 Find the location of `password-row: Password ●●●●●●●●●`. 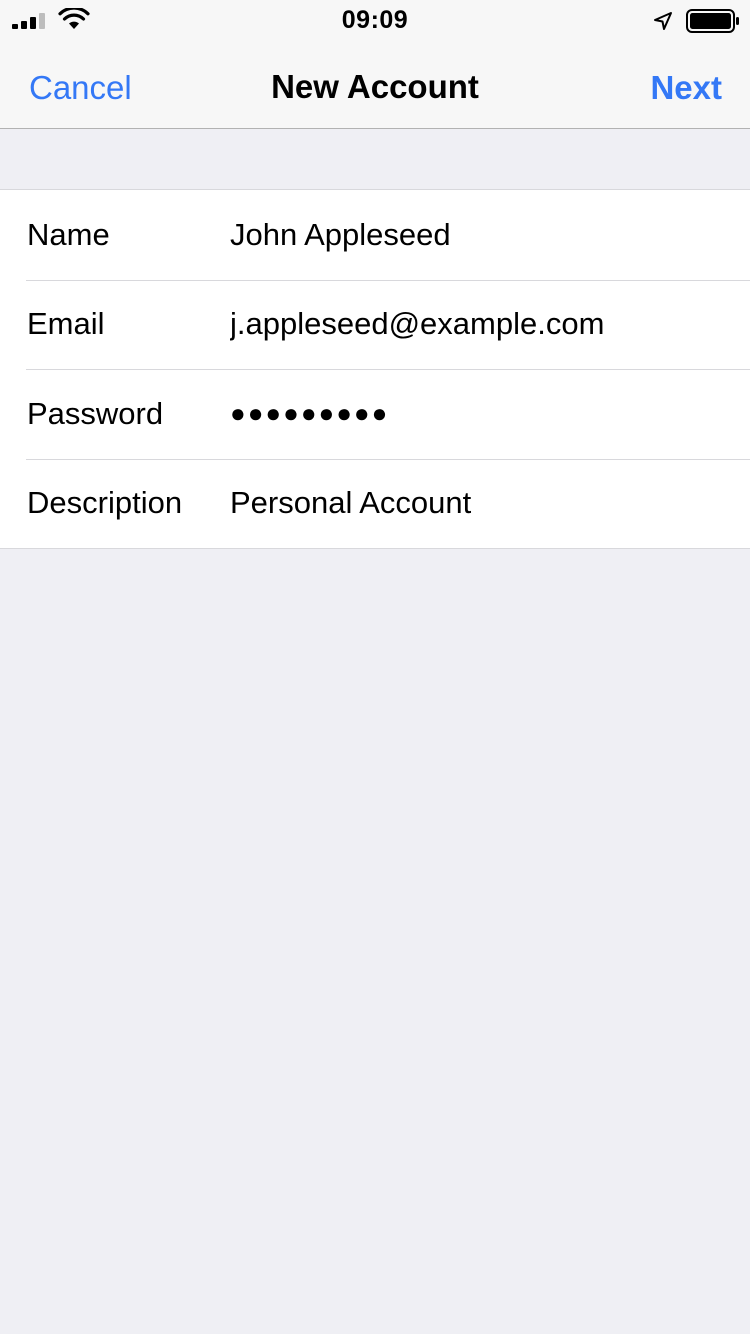

password-row: Password ●●●●●●●●● is located at coordinates (375, 414).